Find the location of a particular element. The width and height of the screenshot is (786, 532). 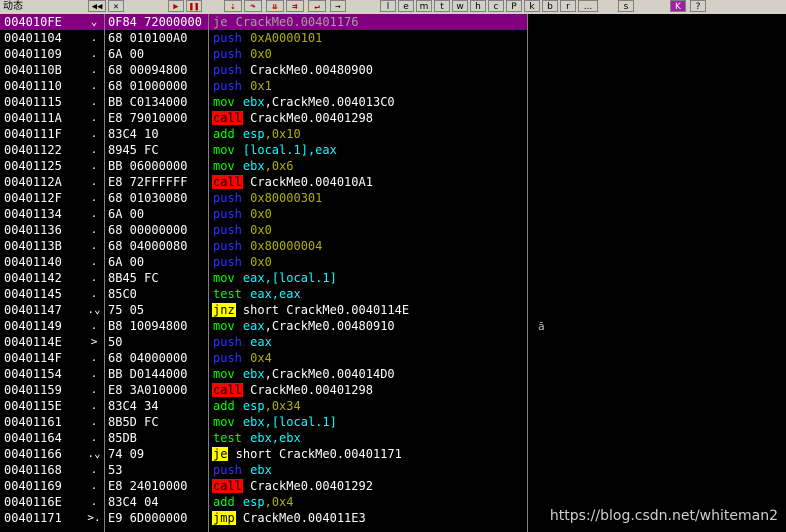

step-into-icon: ⇣ is located at coordinates (233, 6).